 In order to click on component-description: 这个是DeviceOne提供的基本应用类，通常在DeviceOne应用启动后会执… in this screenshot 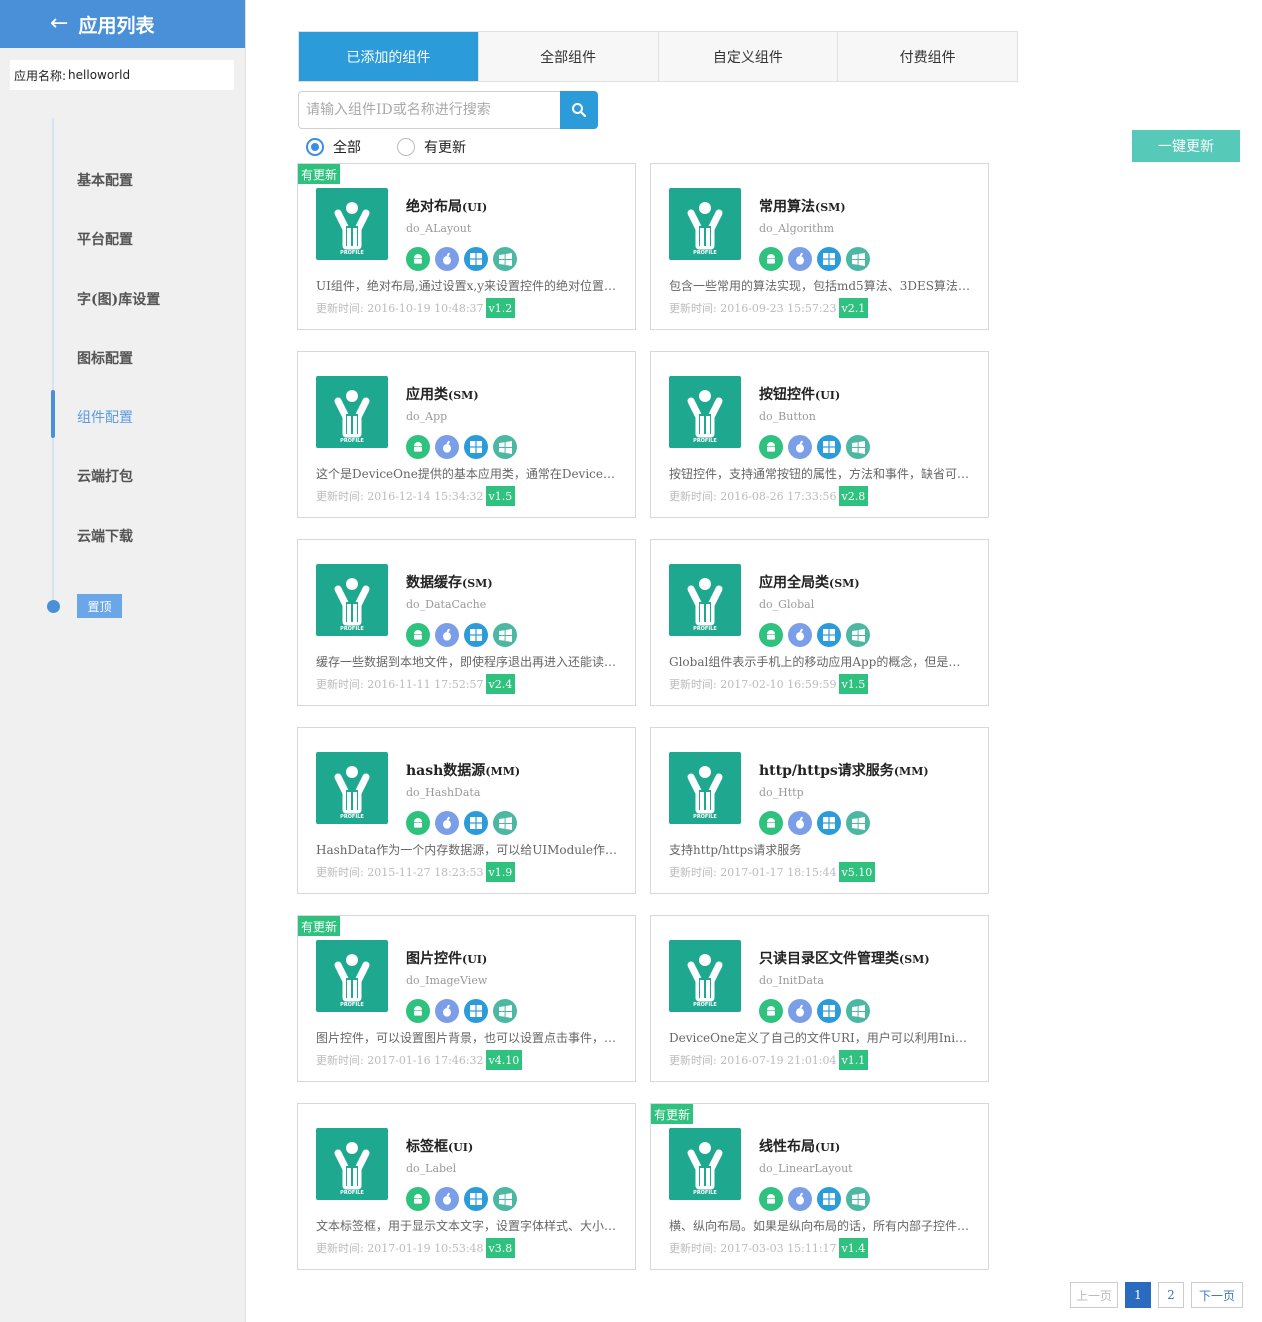, I will do `click(467, 474)`.